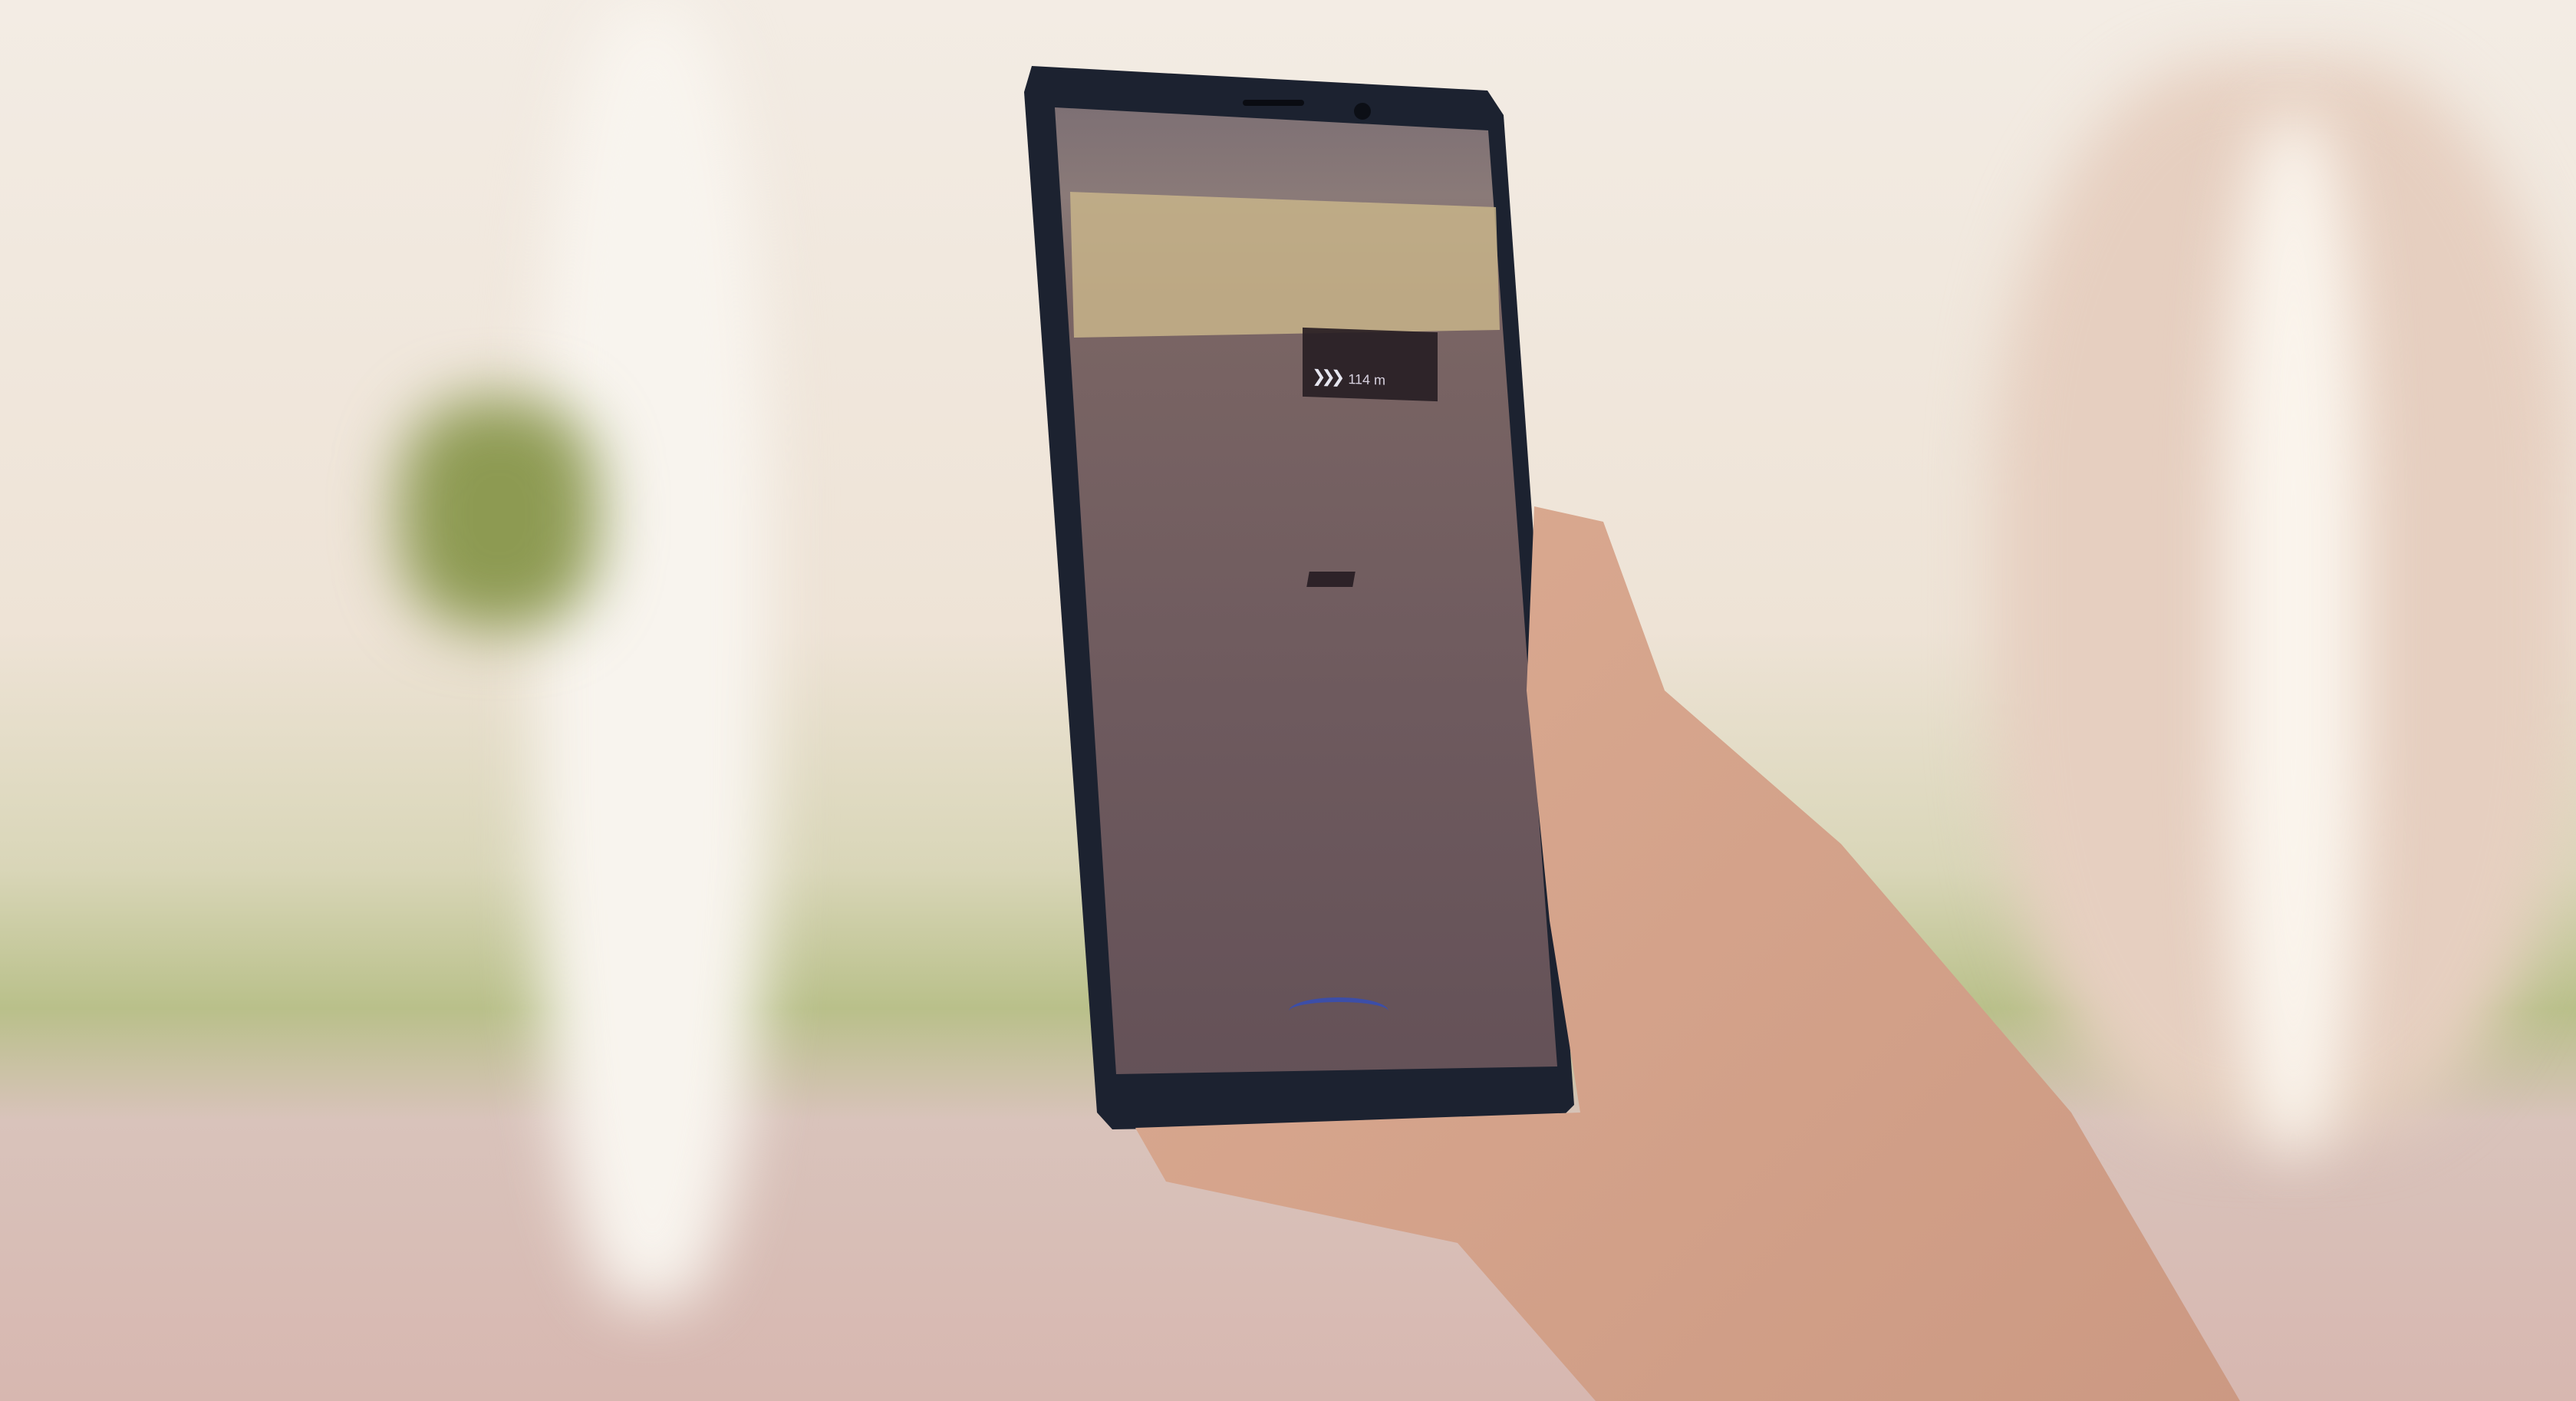 The height and width of the screenshot is (1401, 2576). I want to click on ar-ground-marker, so click(1331, 579).